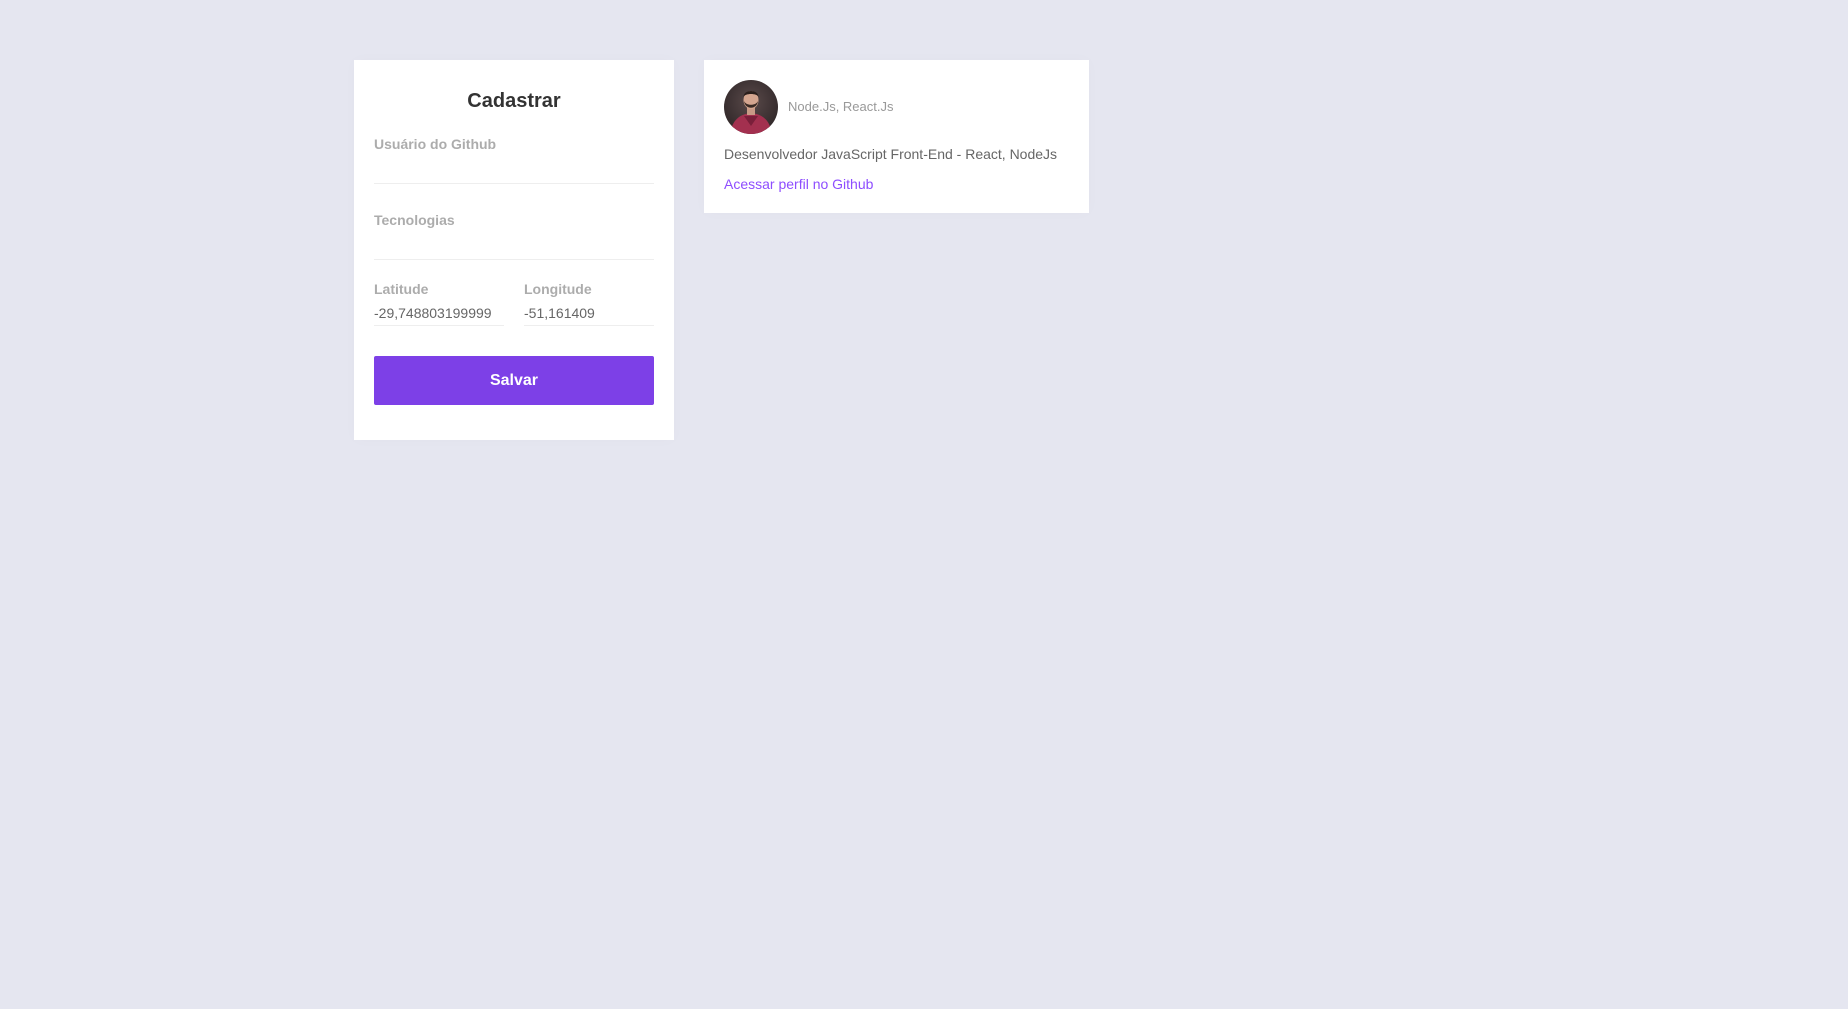  I want to click on avatar, so click(751, 107).